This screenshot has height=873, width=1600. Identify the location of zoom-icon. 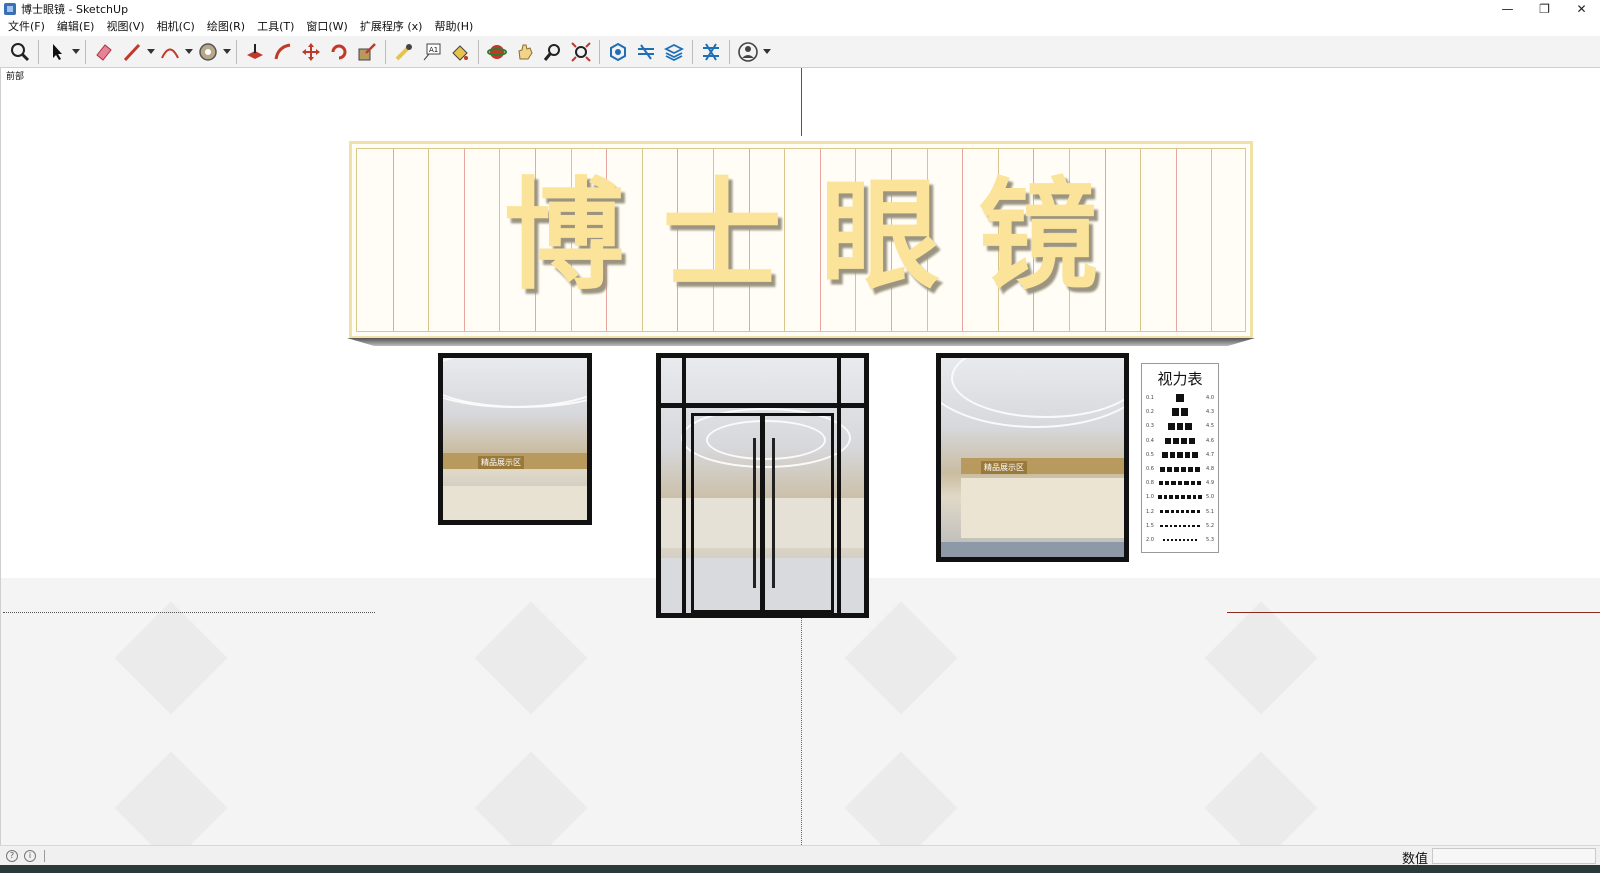
(553, 52).